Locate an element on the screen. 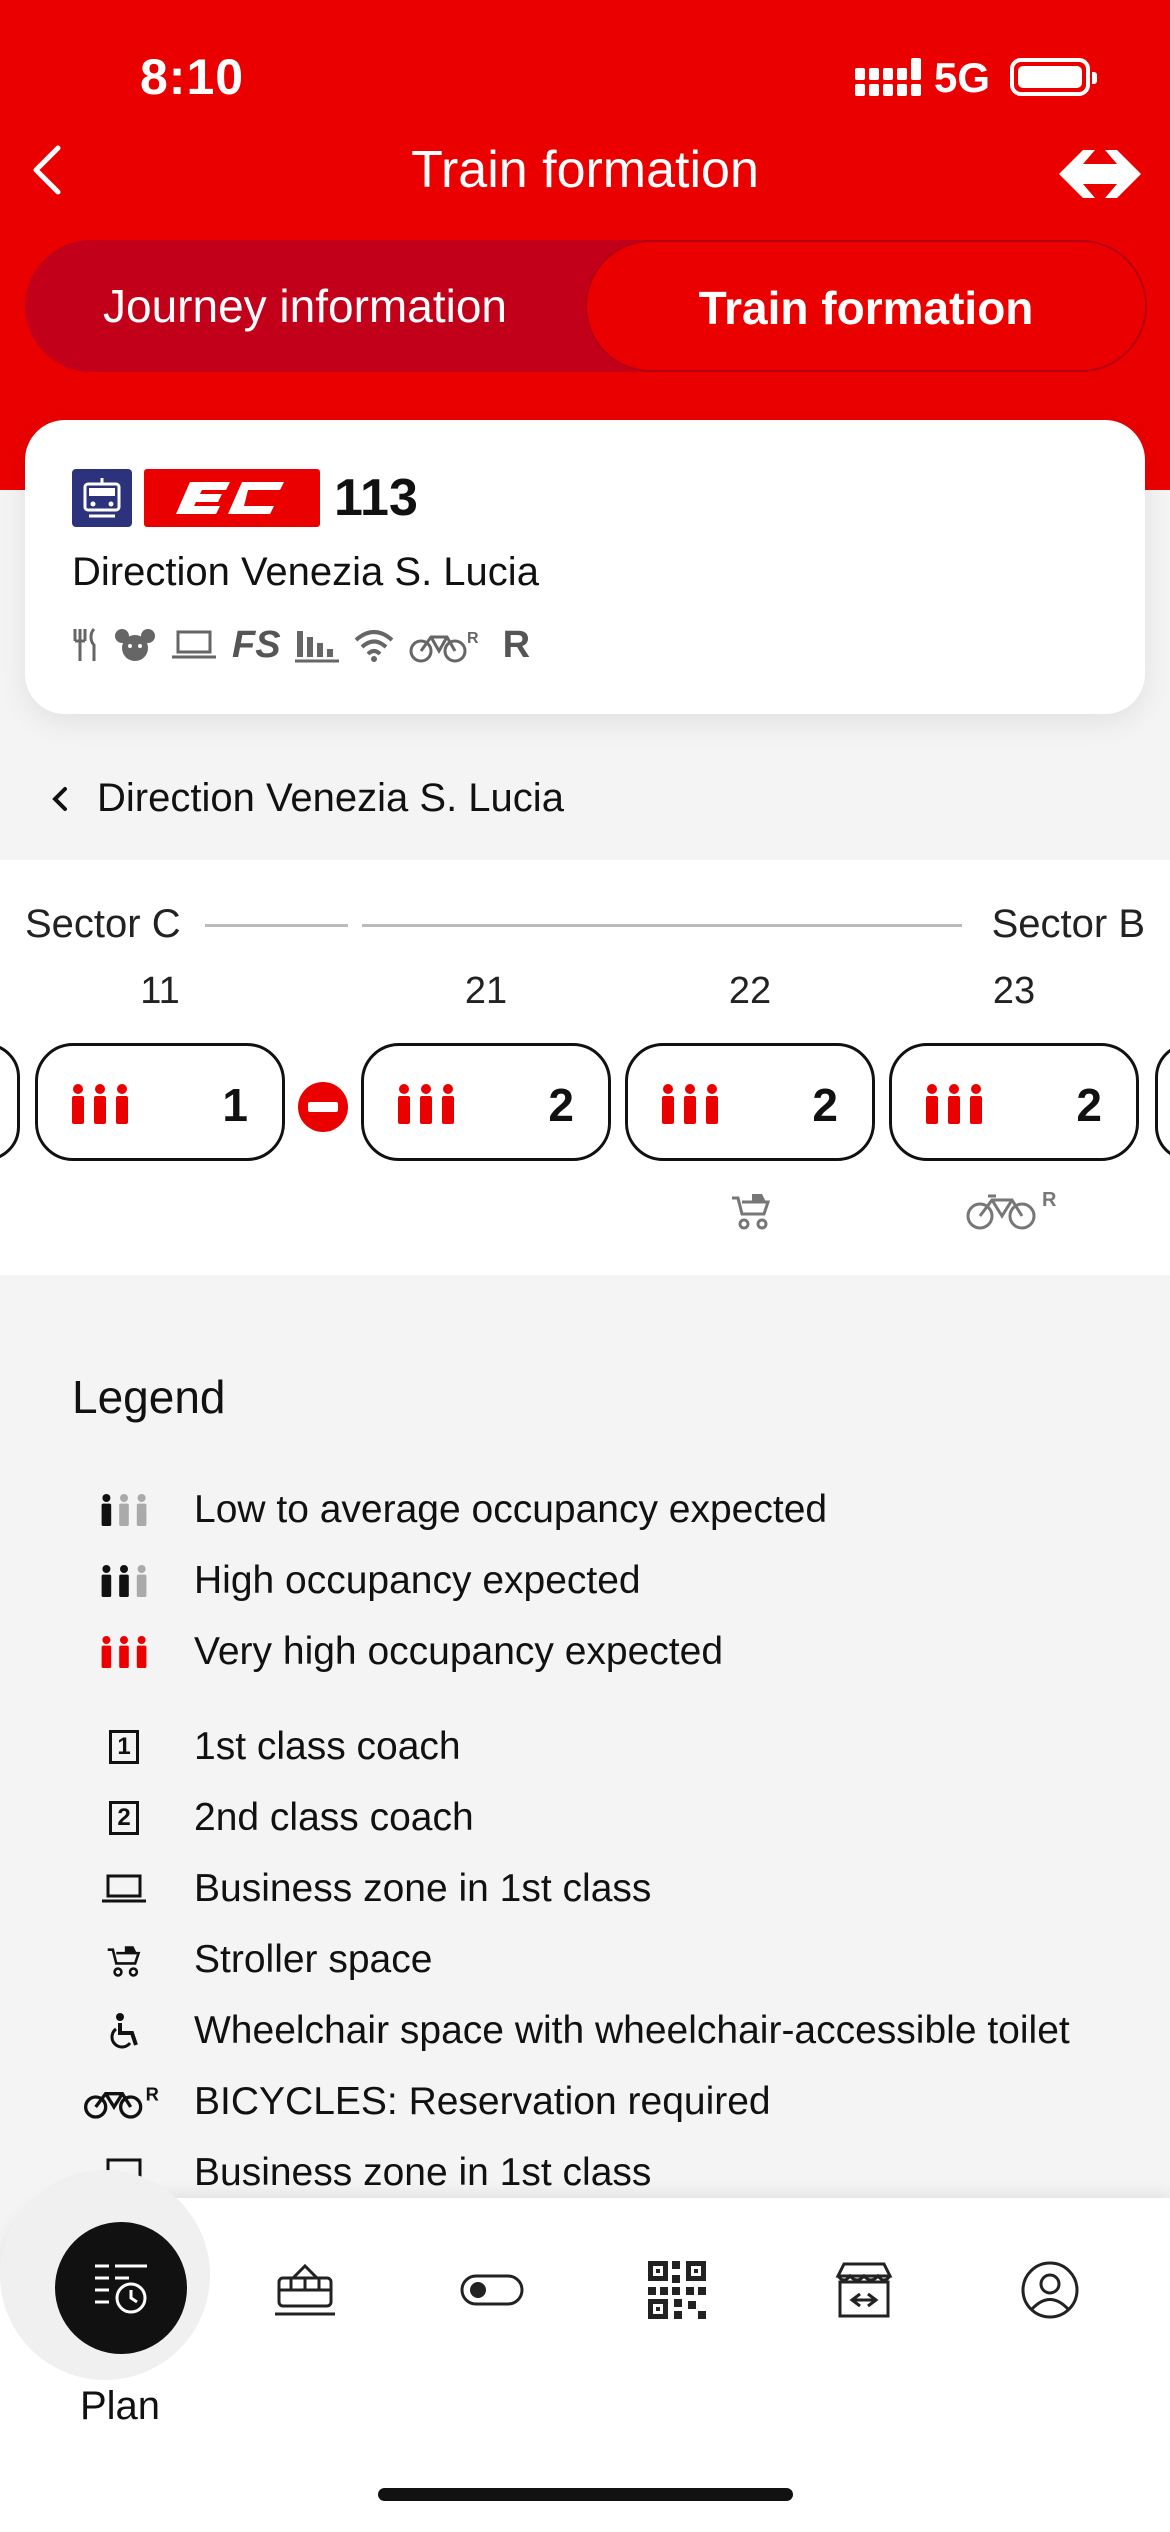 The width and height of the screenshot is (1170, 2532). tab-profile is located at coordinates (1050, 2290).